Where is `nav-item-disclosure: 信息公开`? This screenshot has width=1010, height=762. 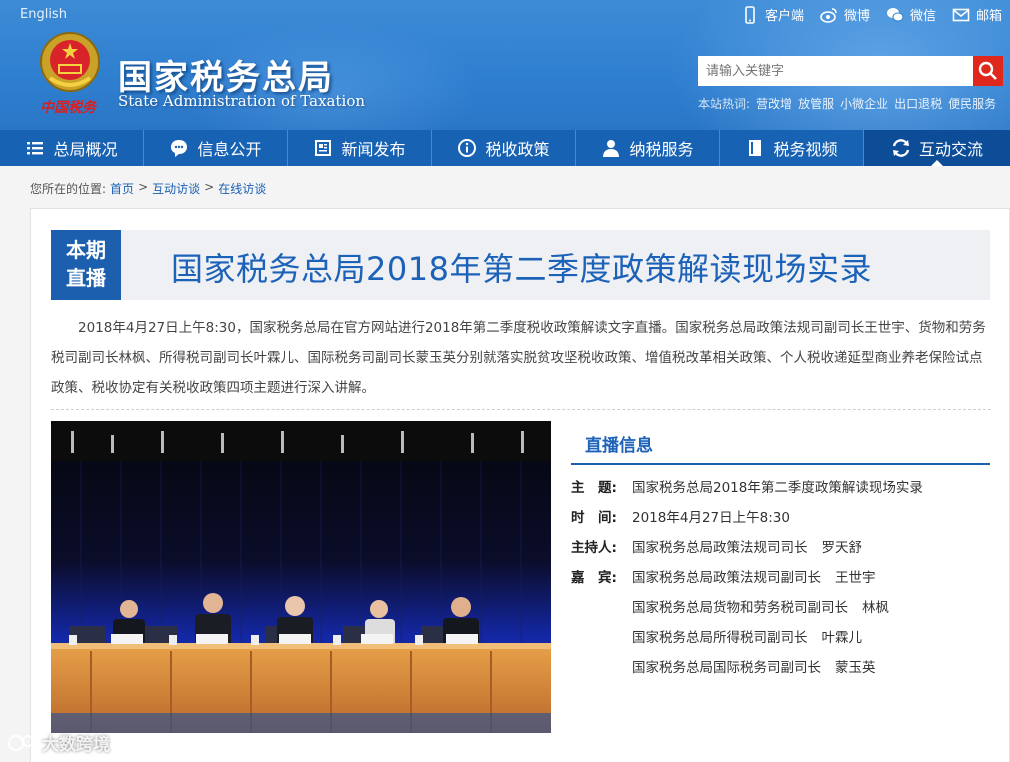 nav-item-disclosure: 信息公开 is located at coordinates (216, 148).